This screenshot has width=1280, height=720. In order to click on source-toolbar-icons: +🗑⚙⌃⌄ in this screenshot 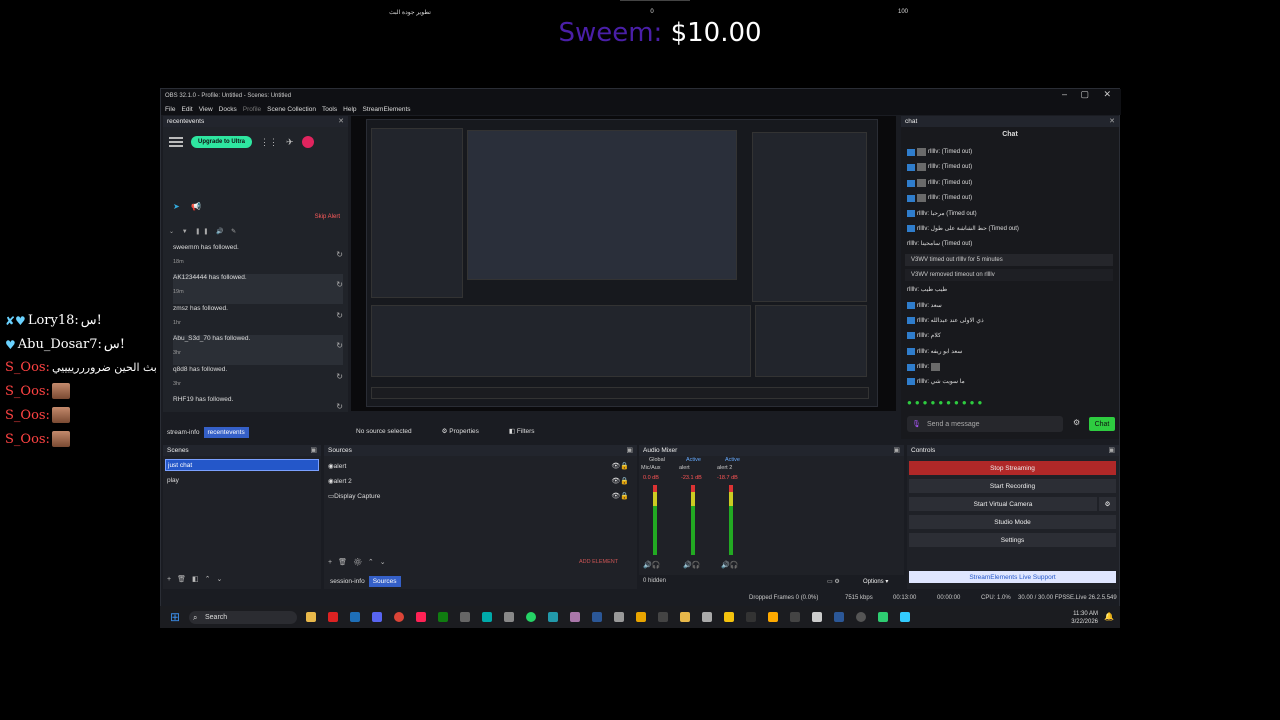, I will do `click(360, 562)`.